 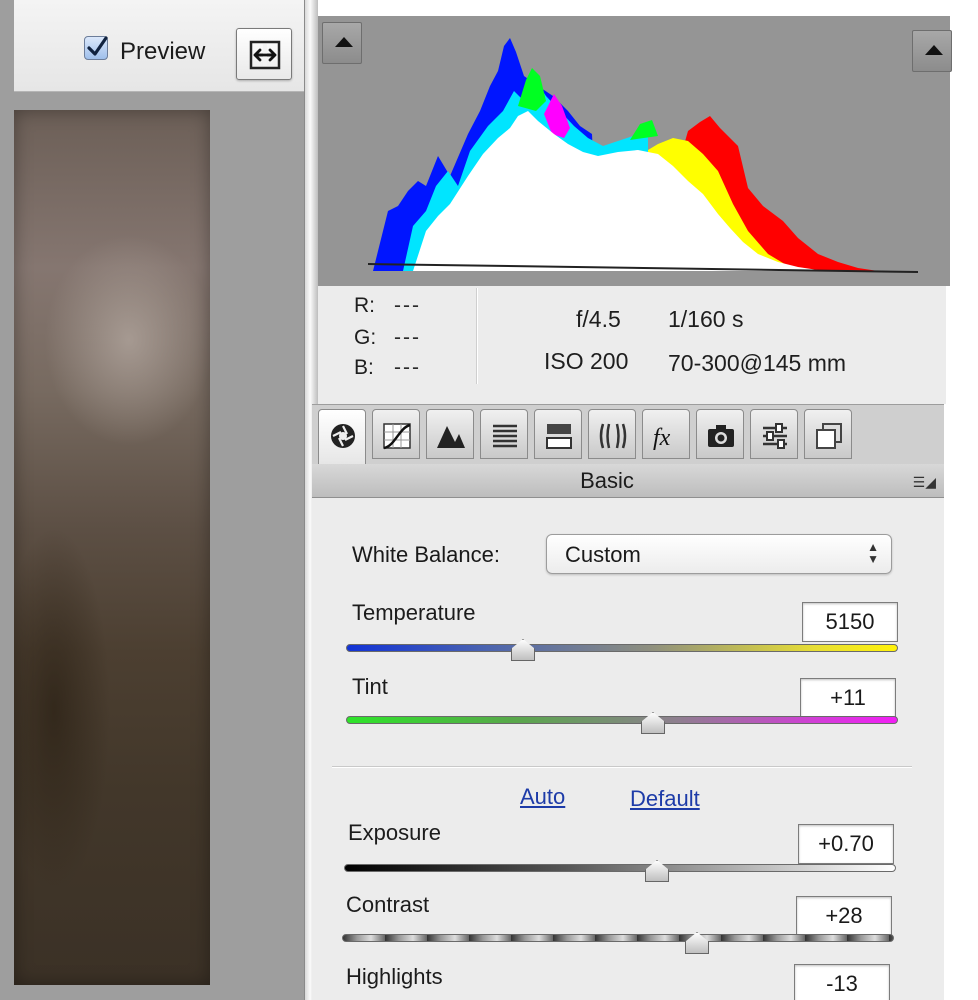 I want to click on svg-text: fx, so click(x=662, y=438).